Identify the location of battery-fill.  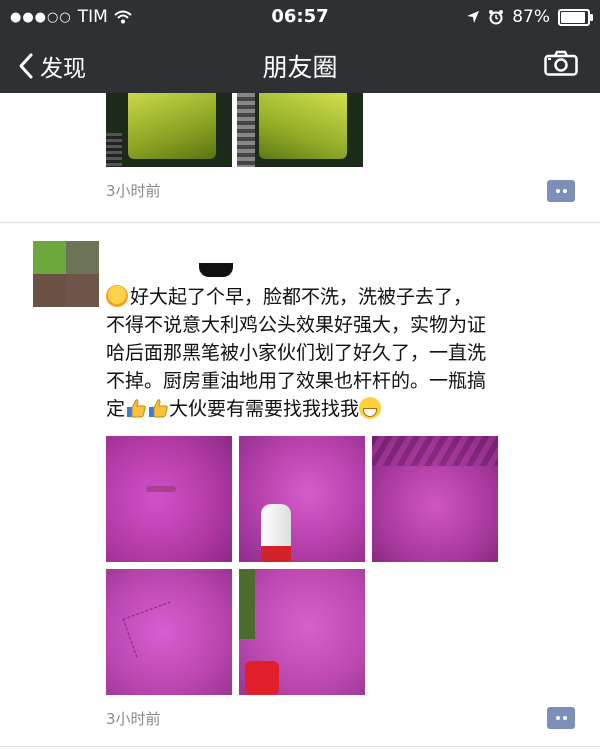
(573, 17).